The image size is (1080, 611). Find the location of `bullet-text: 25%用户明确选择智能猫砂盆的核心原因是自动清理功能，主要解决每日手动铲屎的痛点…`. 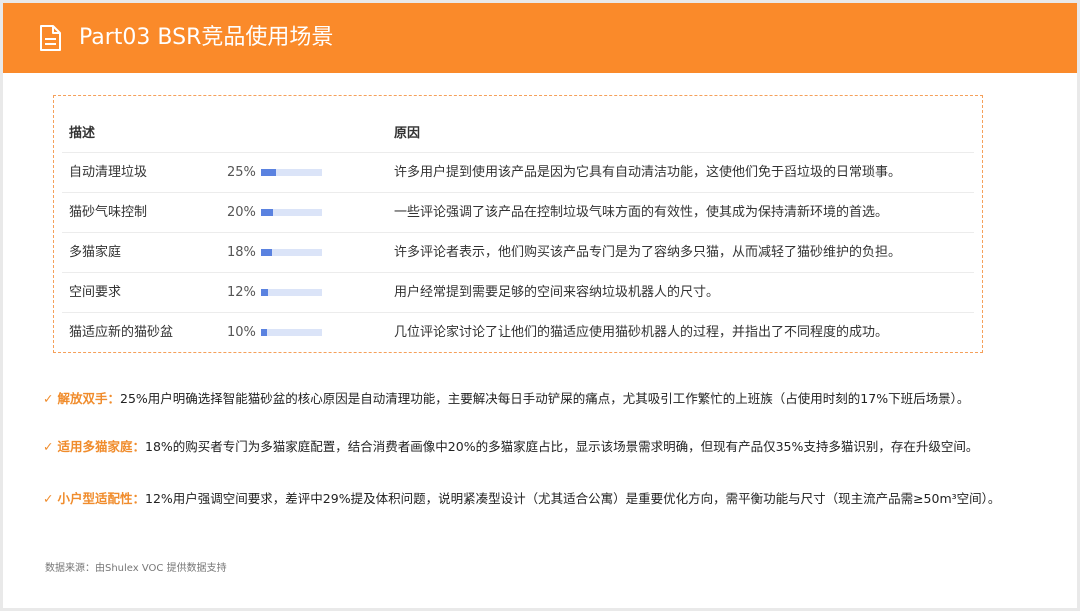

bullet-text: 25%用户明确选择智能猫砂盆的核心原因是自动清理功能，主要解决每日手动铲屎的痛点… is located at coordinates (545, 398).